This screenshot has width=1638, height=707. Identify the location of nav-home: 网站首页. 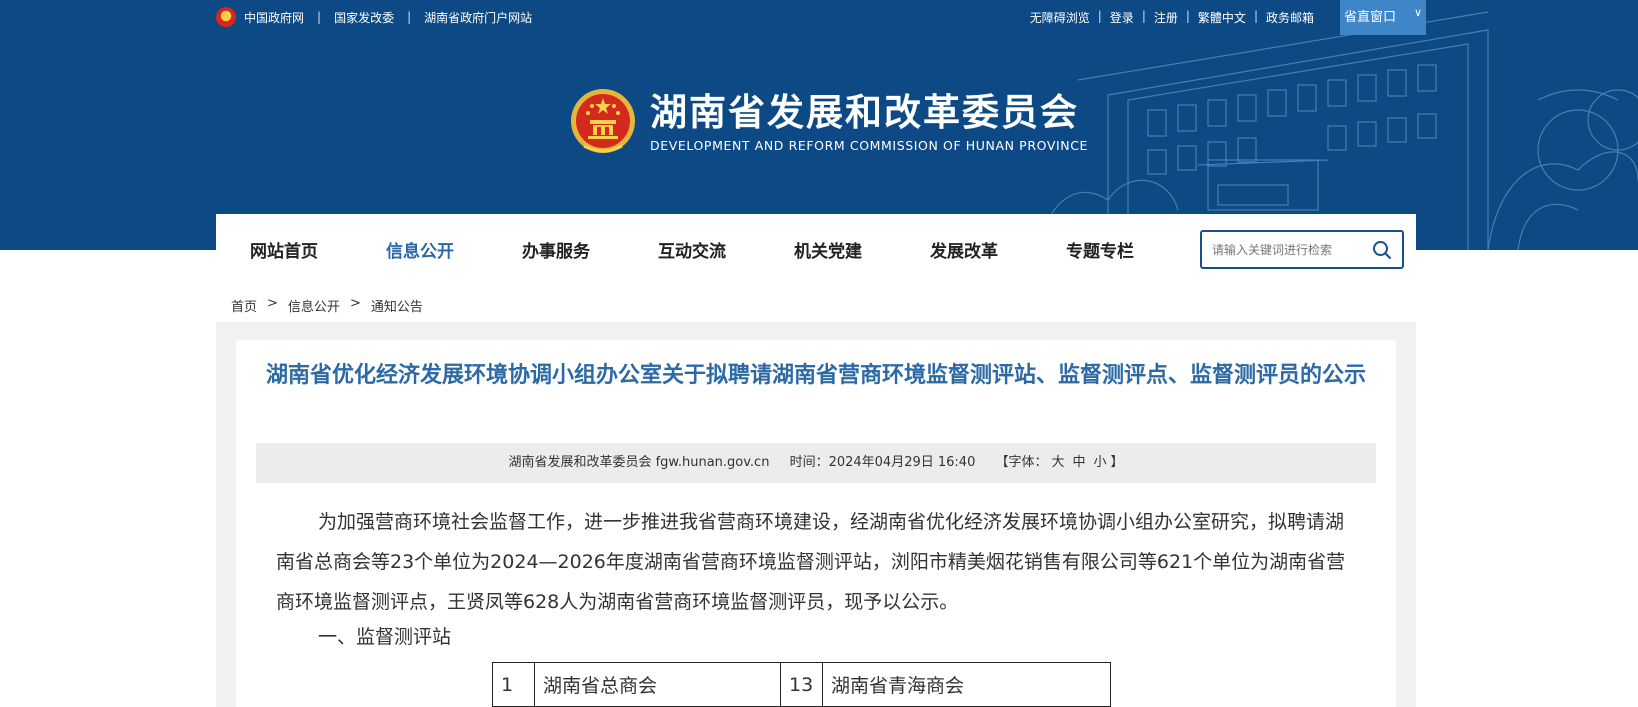
(284, 249).